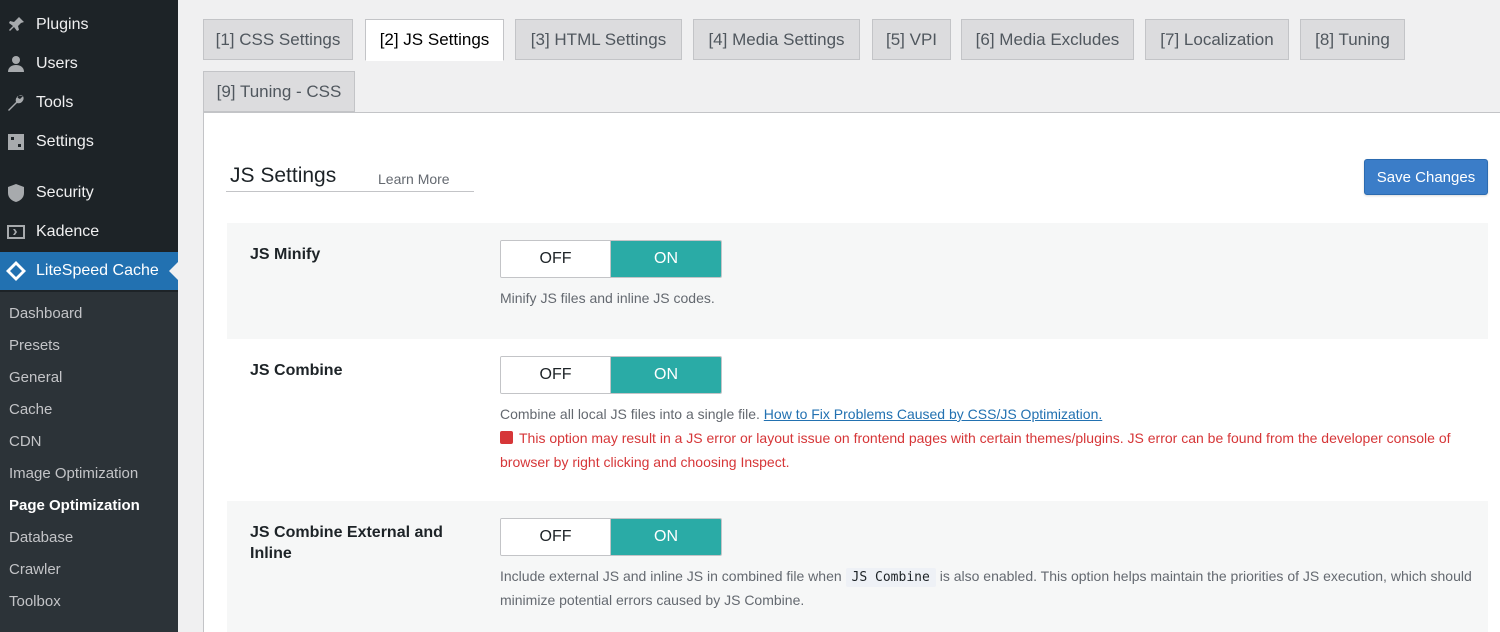 This screenshot has height=632, width=1500. Describe the element at coordinates (296, 370) in the screenshot. I see `setting-label: JS Combine` at that location.